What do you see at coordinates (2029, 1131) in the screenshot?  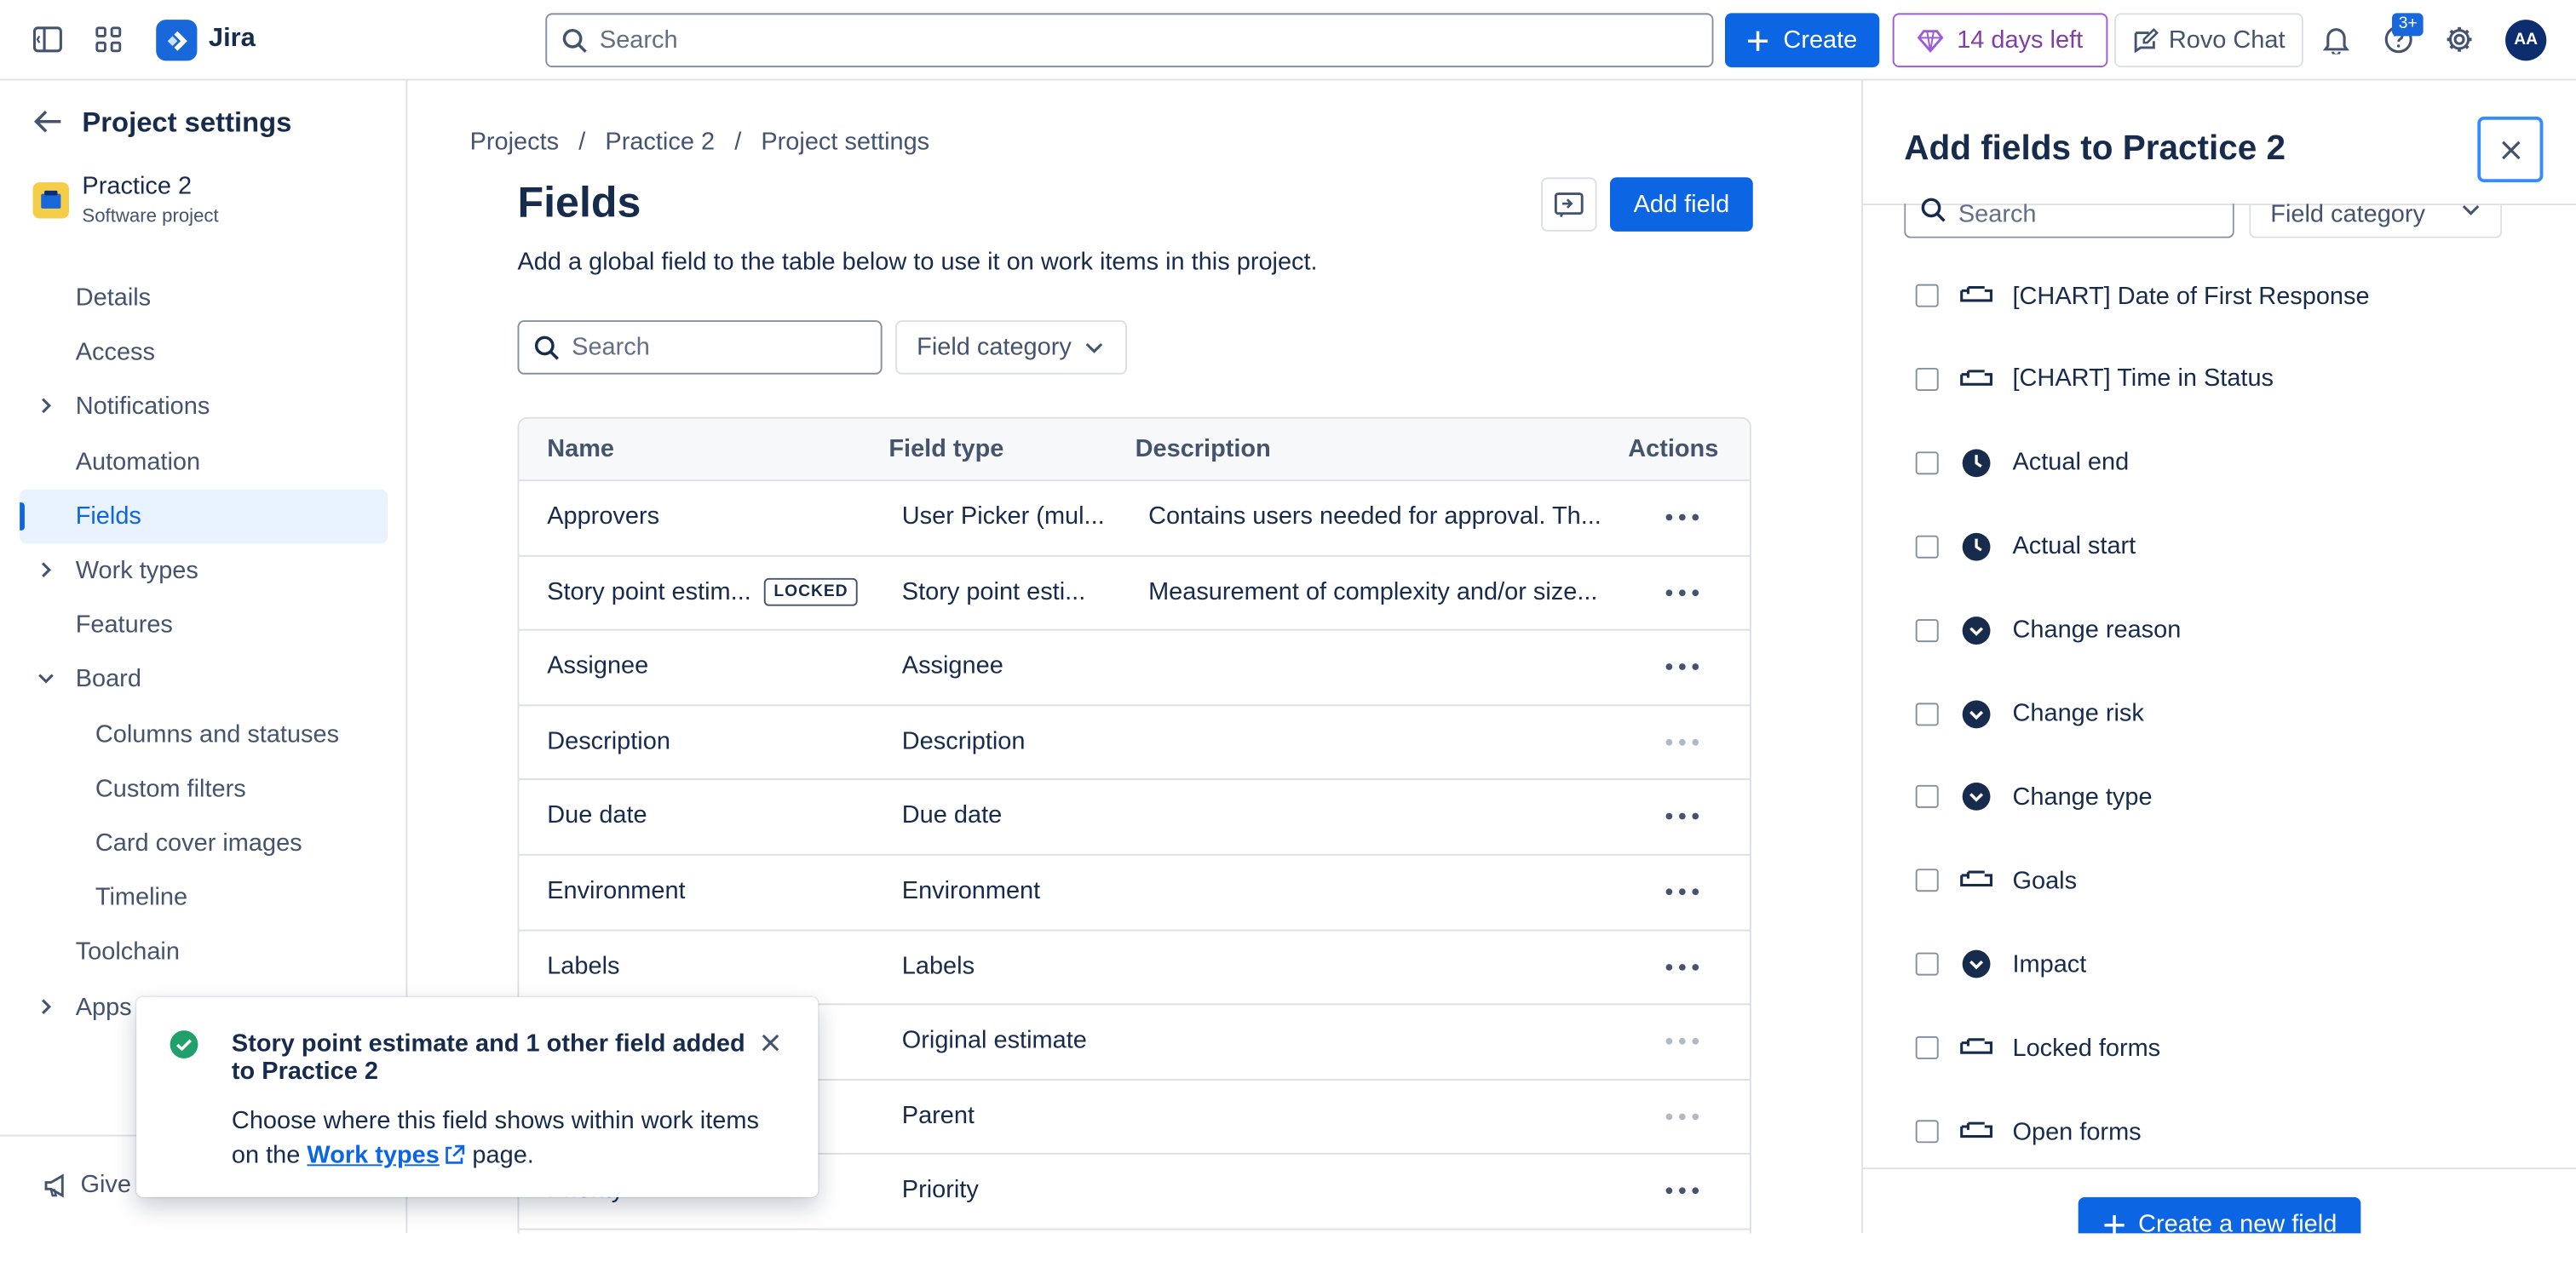 I see `field-option: Open forms` at bounding box center [2029, 1131].